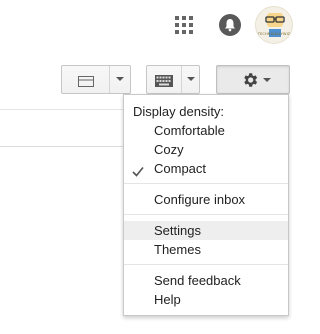 This screenshot has width=320, height=334. I want to click on avatar: TECHNICALLYWIZ, so click(274, 25).